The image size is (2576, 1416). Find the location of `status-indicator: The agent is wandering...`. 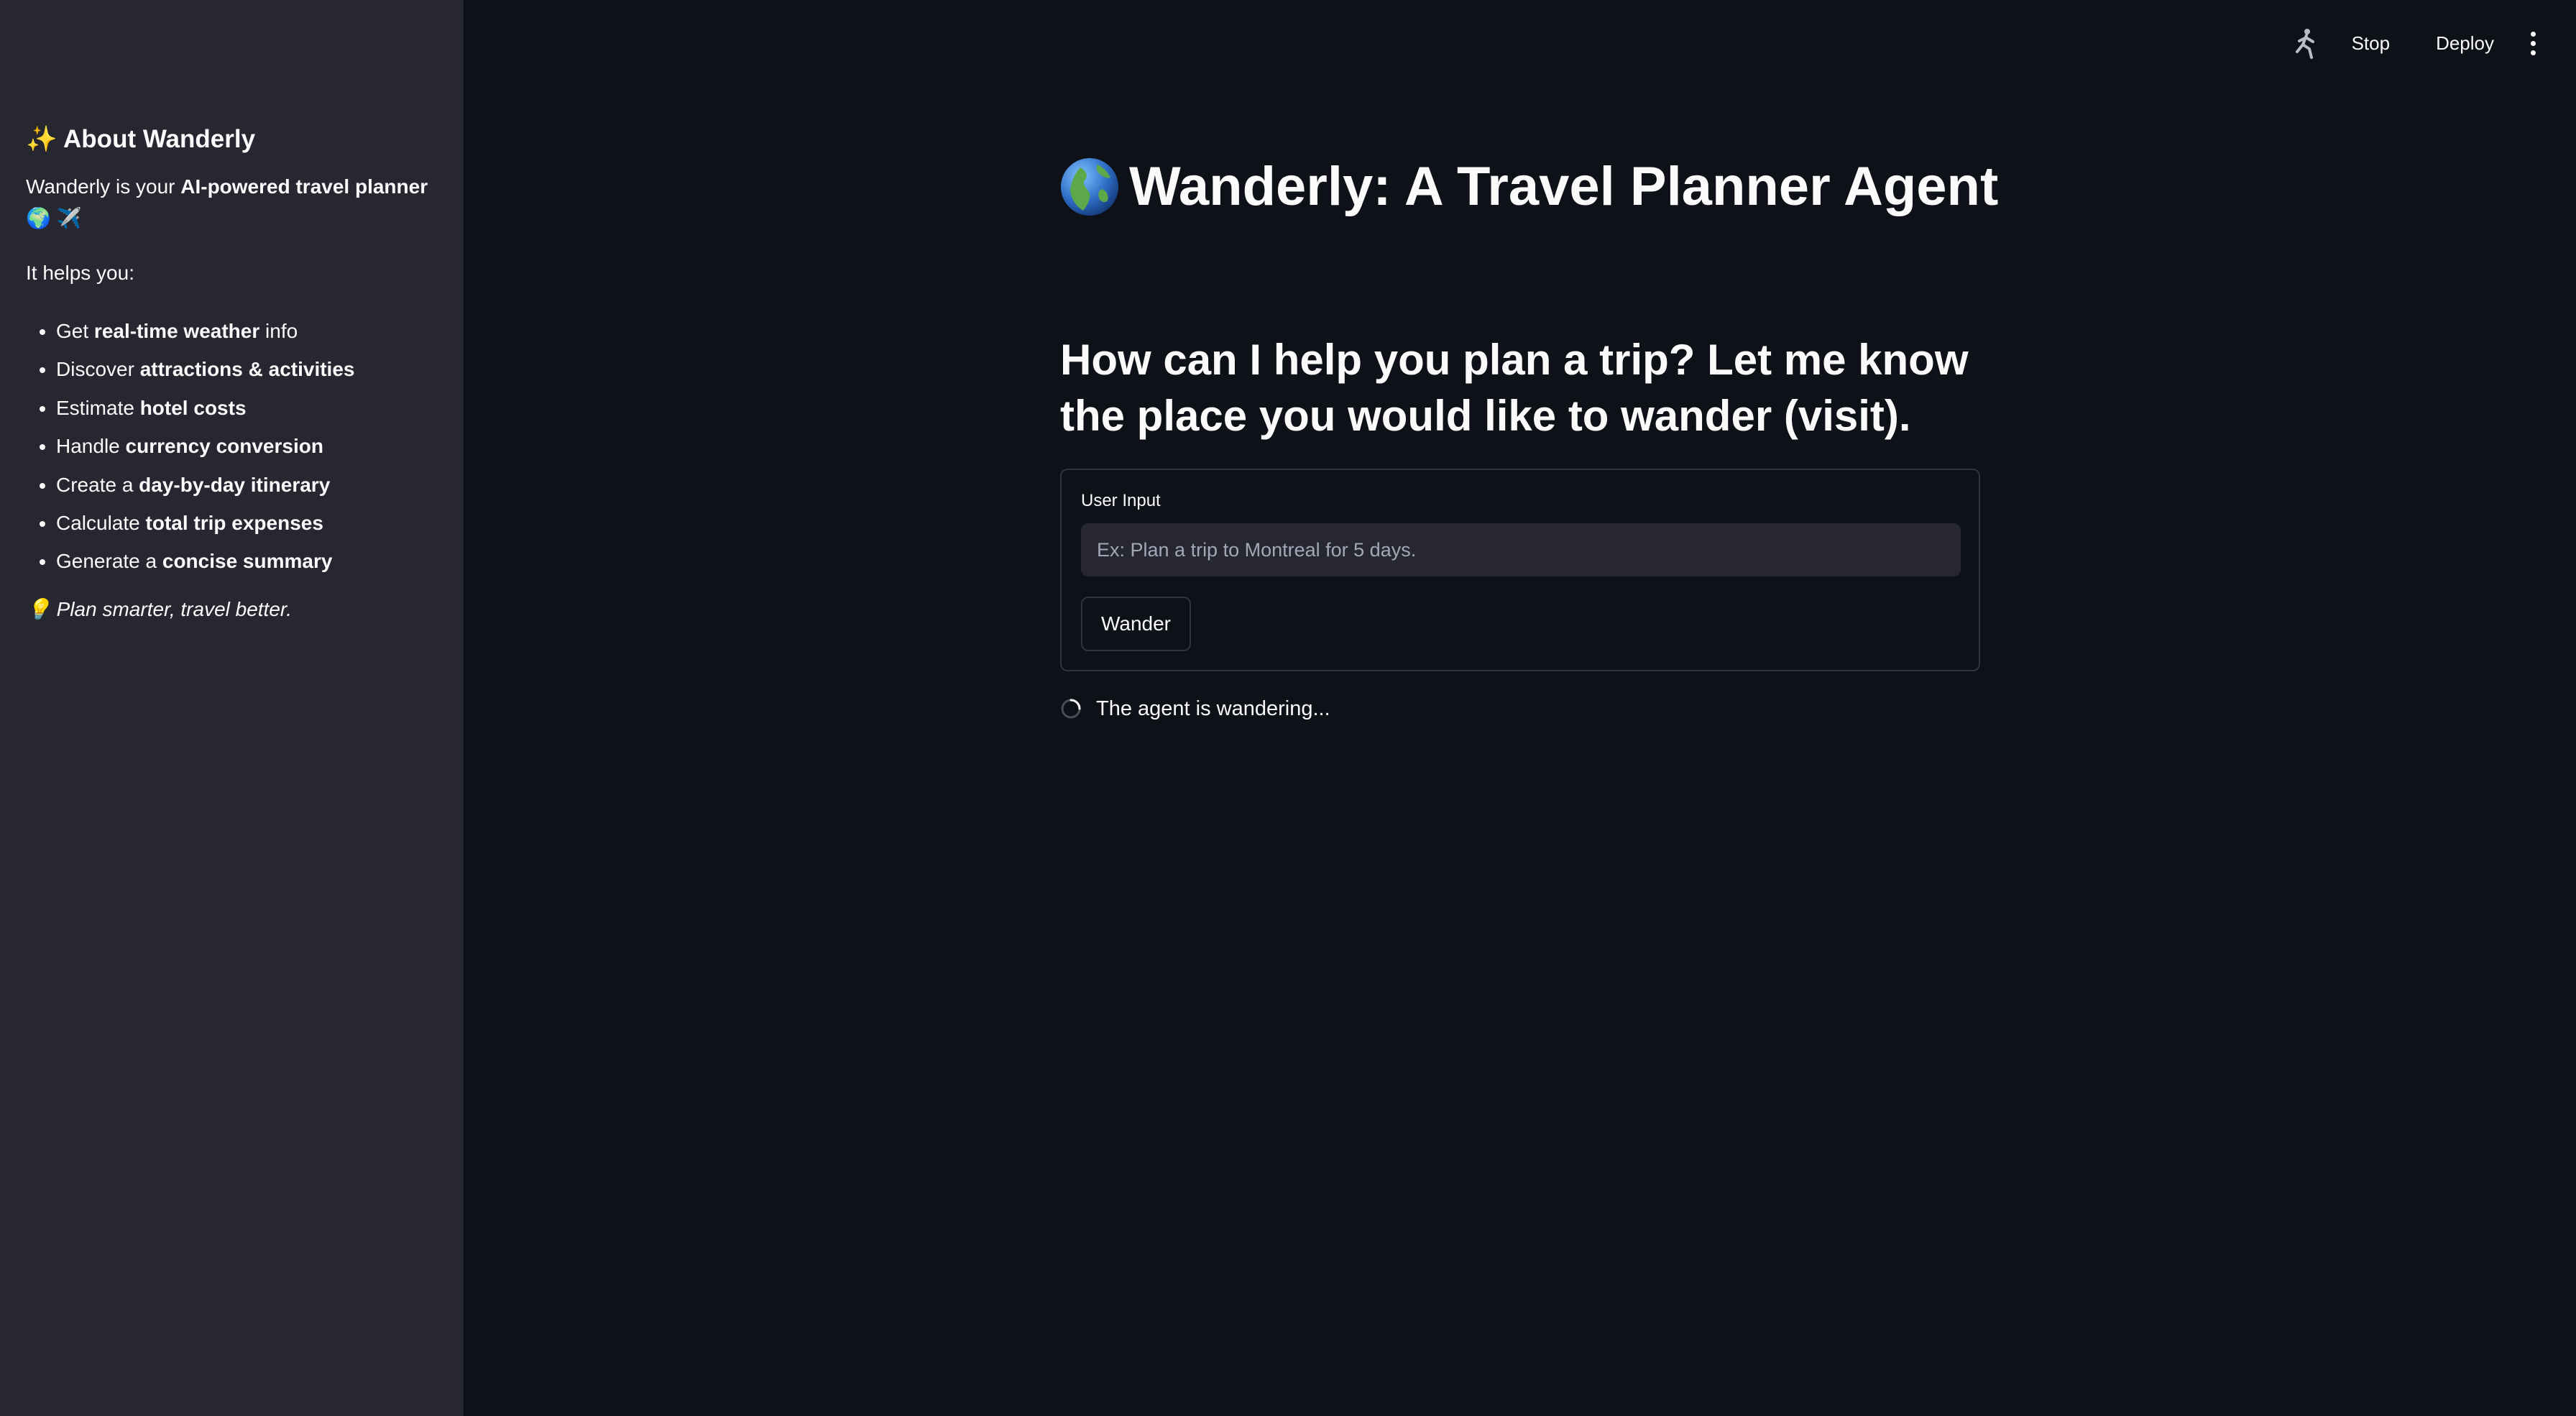

status-indicator: The agent is wandering... is located at coordinates (1195, 708).